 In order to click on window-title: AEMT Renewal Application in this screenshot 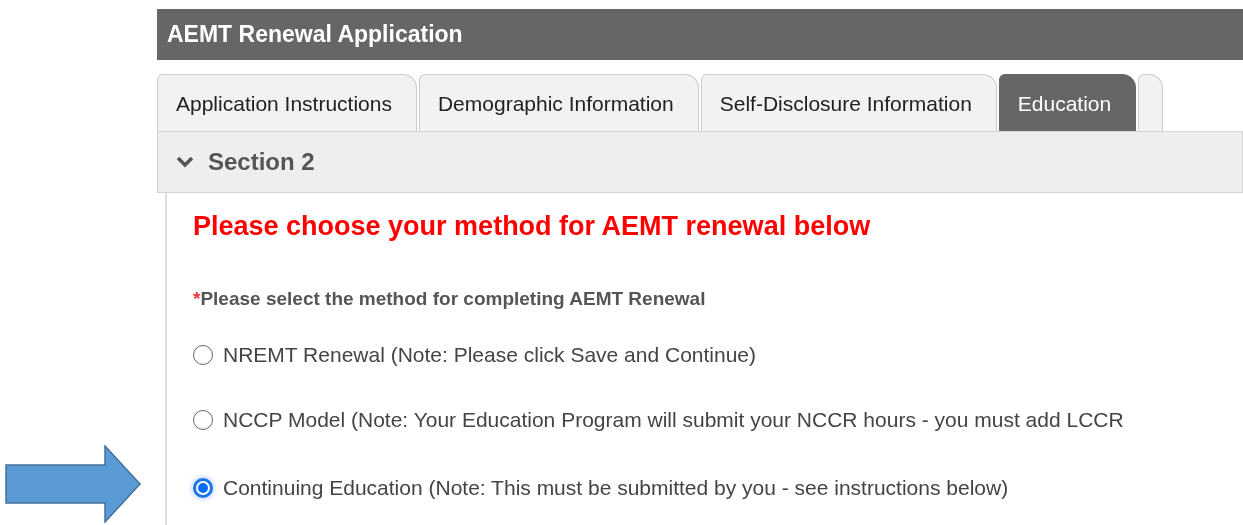, I will do `click(700, 34)`.